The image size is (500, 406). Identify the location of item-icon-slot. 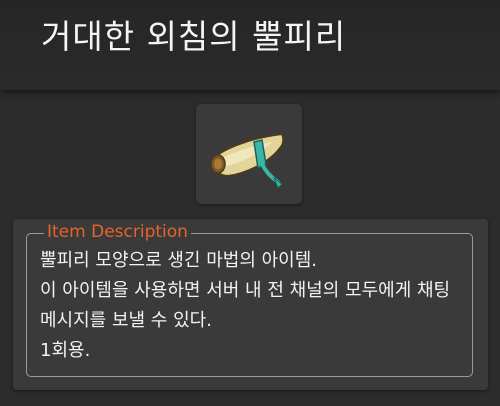
(249, 154).